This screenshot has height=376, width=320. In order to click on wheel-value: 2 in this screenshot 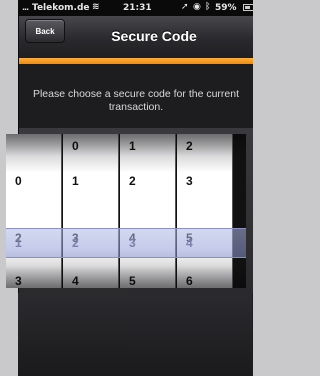, I will do `click(132, 181)`.